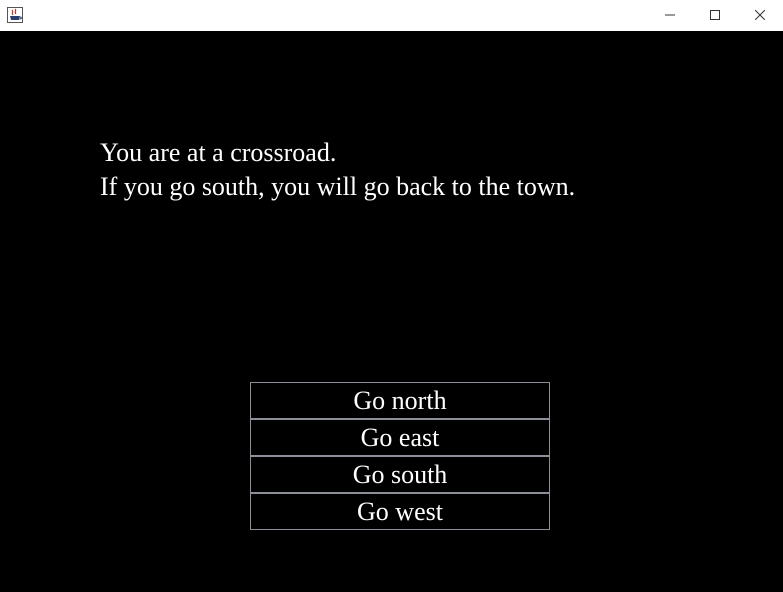  What do you see at coordinates (15, 15) in the screenshot?
I see `java-app-icon` at bounding box center [15, 15].